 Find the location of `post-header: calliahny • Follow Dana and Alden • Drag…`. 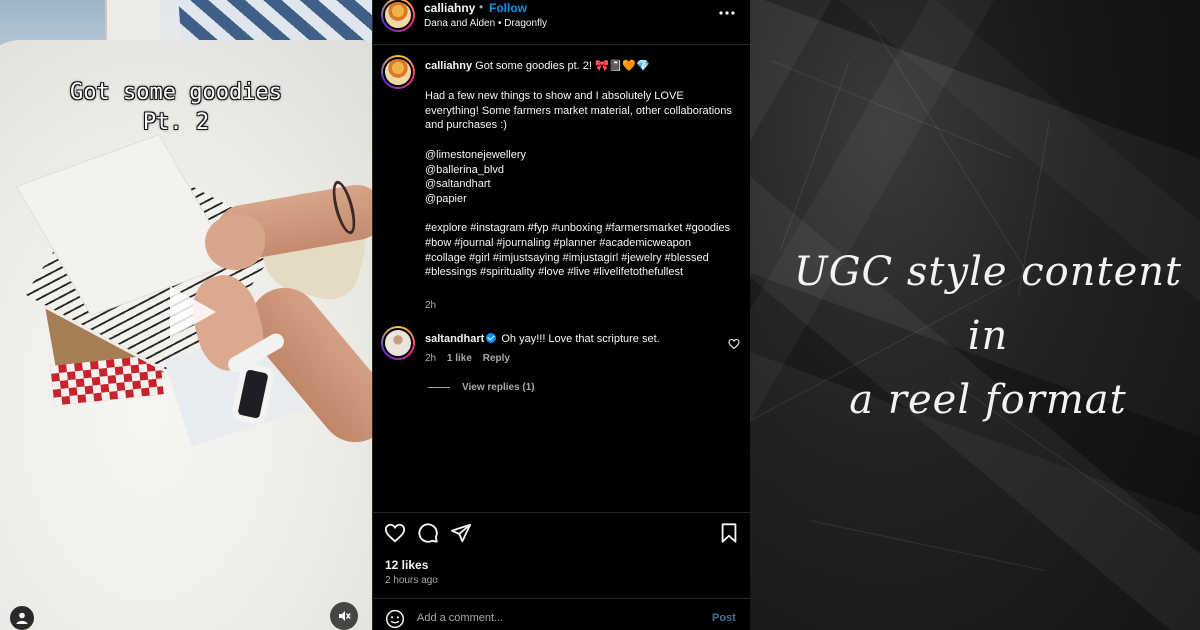

post-header: calliahny • Follow Dana and Alden • Drag… is located at coordinates (561, 22).